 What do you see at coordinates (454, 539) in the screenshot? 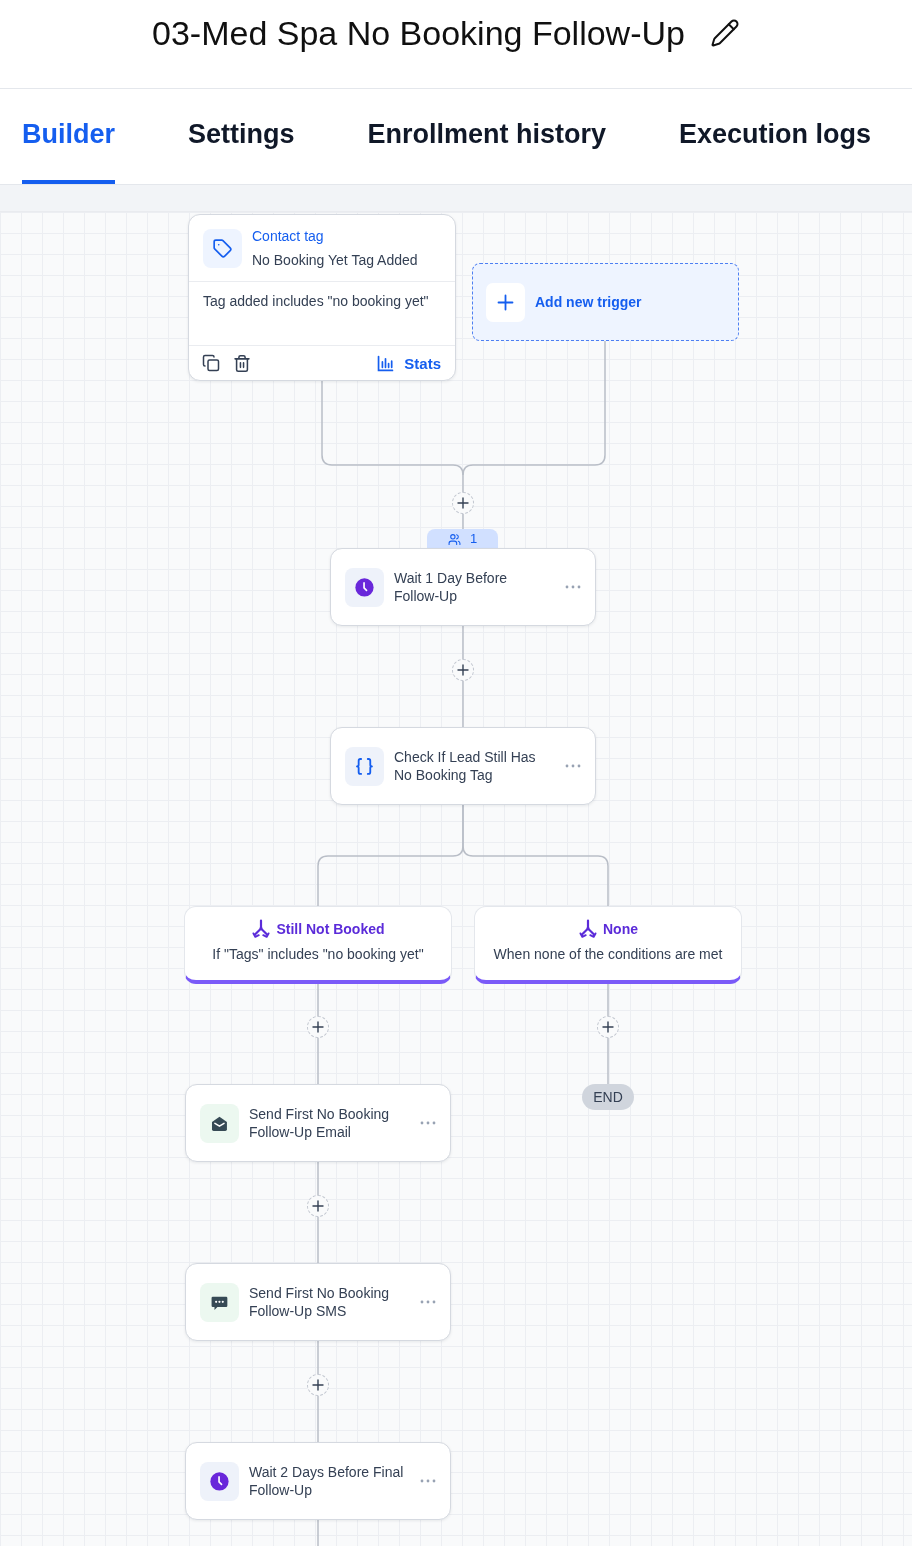
I see `users-icon` at bounding box center [454, 539].